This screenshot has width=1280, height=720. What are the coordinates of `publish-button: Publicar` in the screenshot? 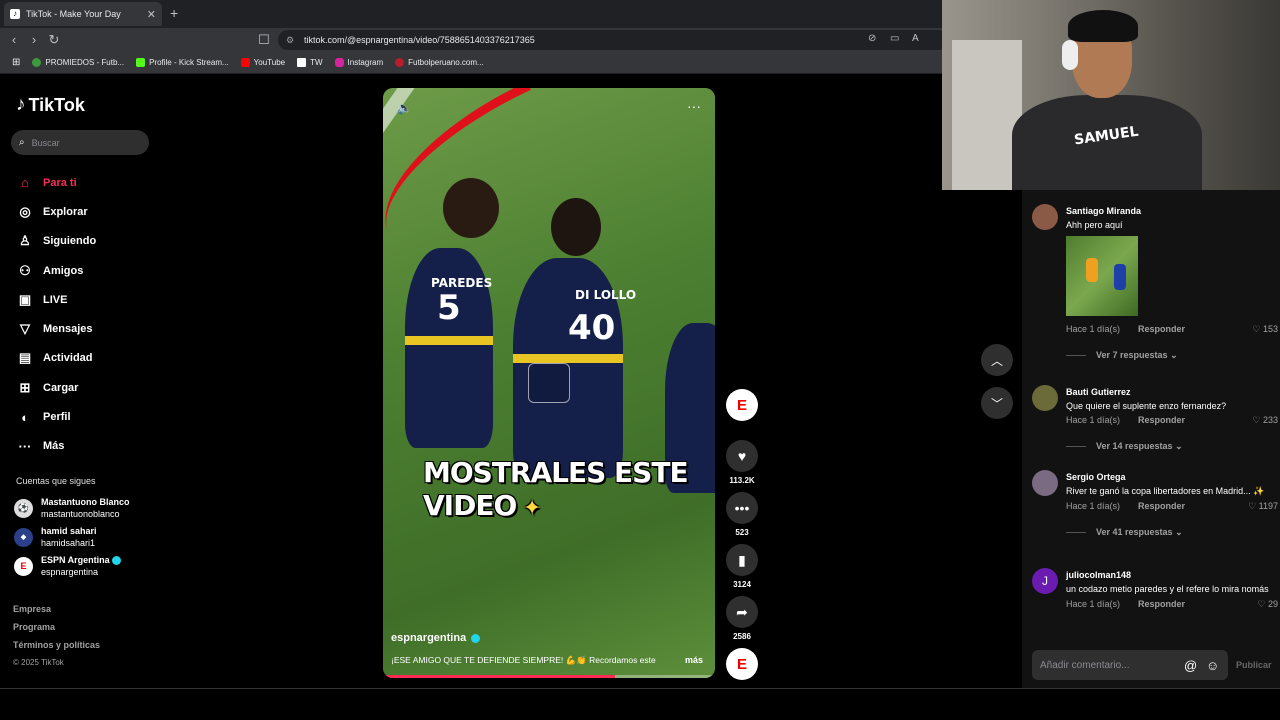 It's located at (1254, 665).